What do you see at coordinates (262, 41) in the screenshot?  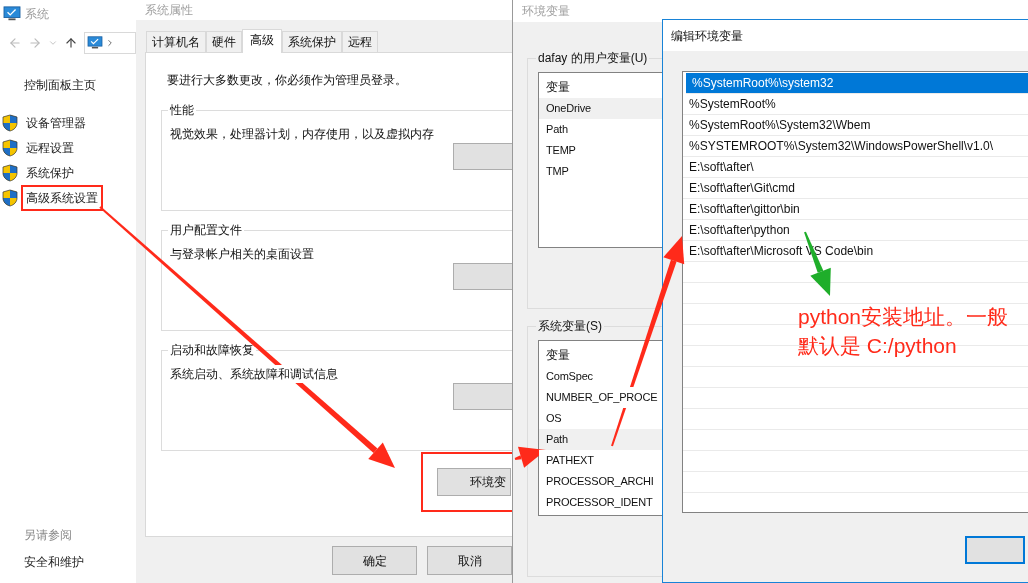 I see `tab: 高级` at bounding box center [262, 41].